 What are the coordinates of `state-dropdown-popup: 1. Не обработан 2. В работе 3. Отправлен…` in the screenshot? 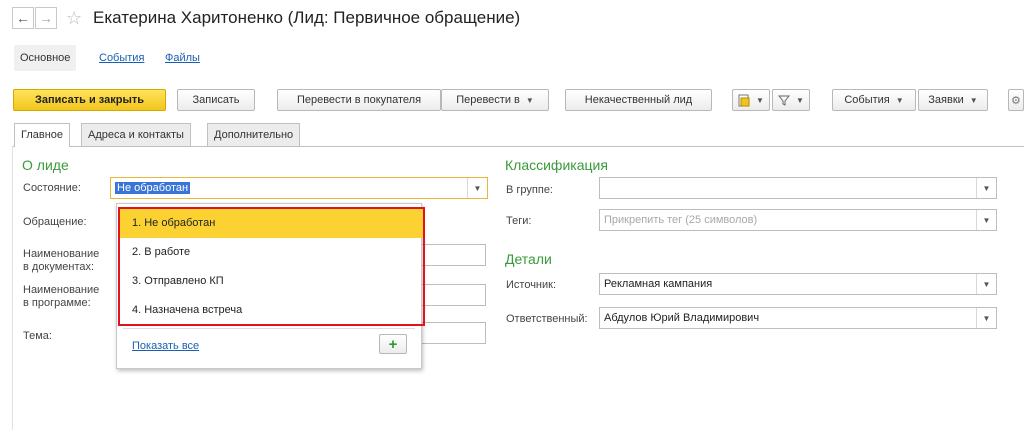 It's located at (270, 286).